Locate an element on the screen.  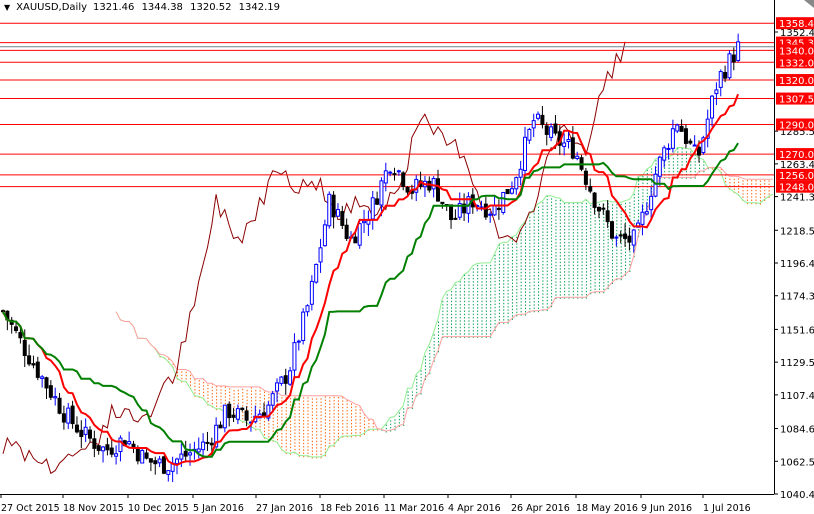
dropdown-triangle-icon: ▼ is located at coordinates (7, 7).